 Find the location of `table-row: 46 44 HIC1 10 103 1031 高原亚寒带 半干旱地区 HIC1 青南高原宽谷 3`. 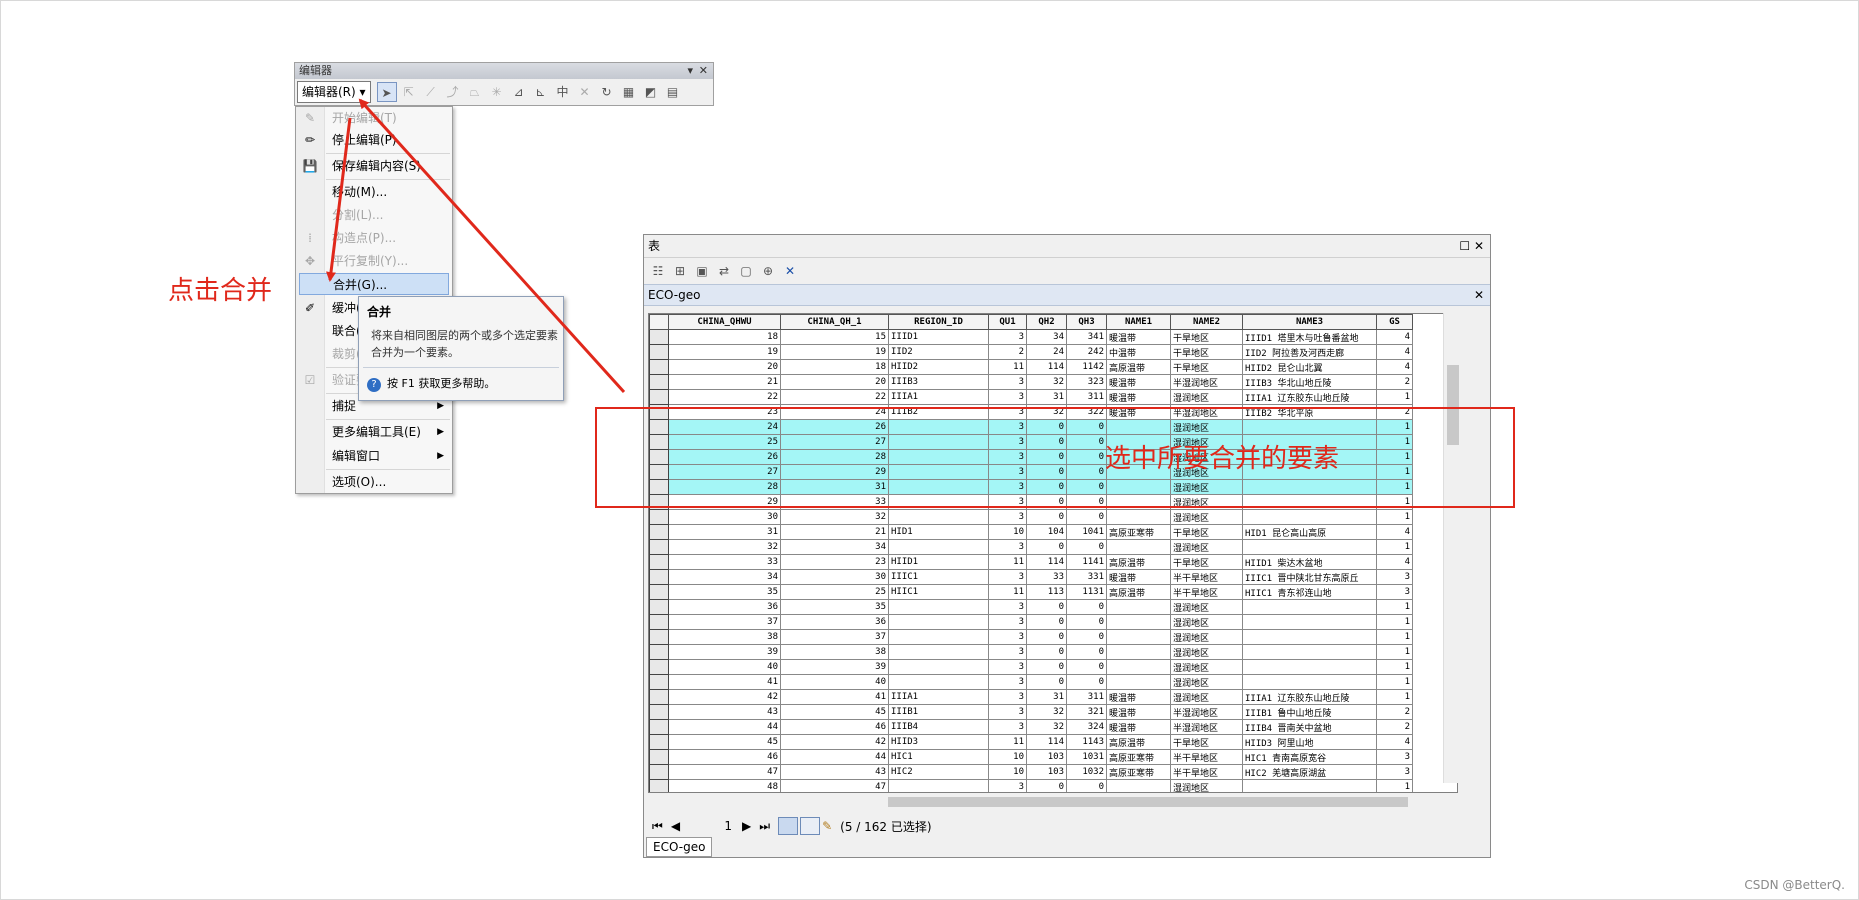

table-row: 46 44 HIC1 10 103 1031 高原亚寒带 半干旱地区 HIC1 青南高原宽谷 3 is located at coordinates (1031, 757).